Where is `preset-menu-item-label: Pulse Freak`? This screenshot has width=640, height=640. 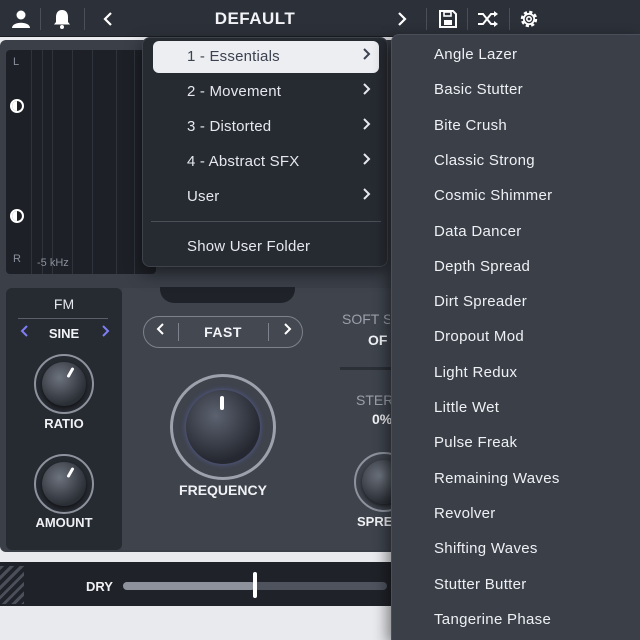 preset-menu-item-label: Pulse Freak is located at coordinates (476, 443).